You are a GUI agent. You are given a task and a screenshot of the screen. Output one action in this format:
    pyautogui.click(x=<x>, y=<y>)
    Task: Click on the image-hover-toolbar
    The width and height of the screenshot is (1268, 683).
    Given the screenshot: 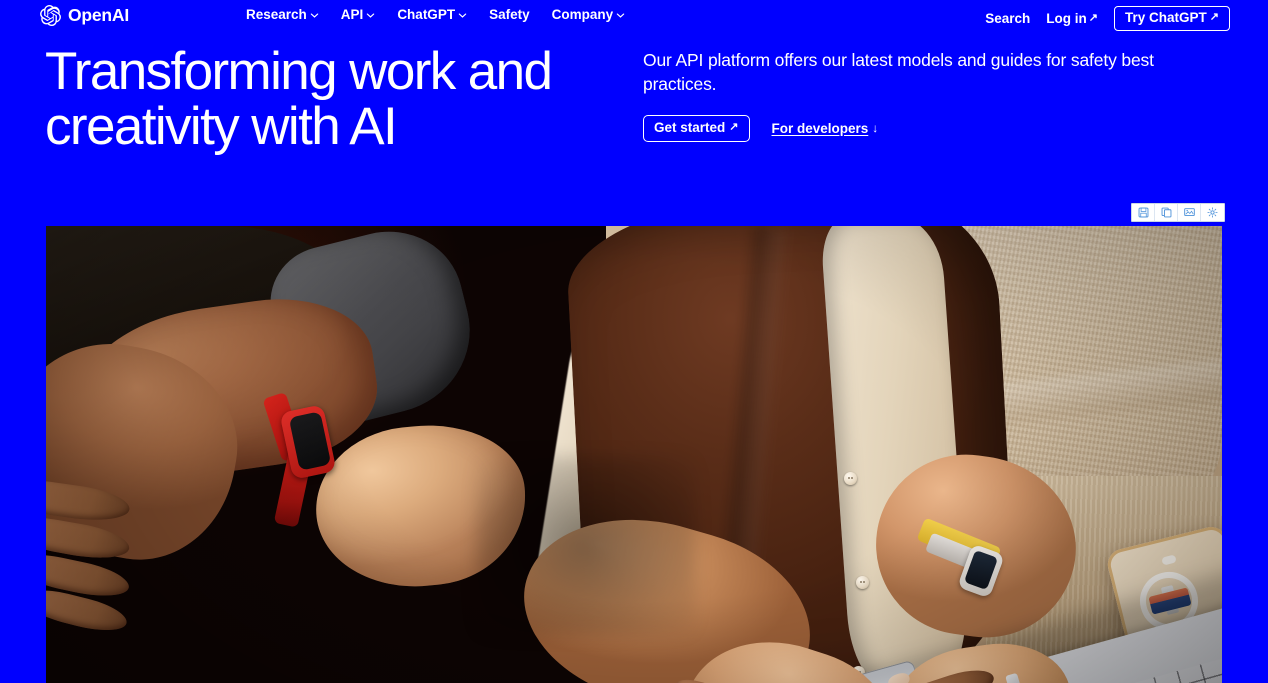 What is the action you would take?
    pyautogui.click(x=1178, y=212)
    